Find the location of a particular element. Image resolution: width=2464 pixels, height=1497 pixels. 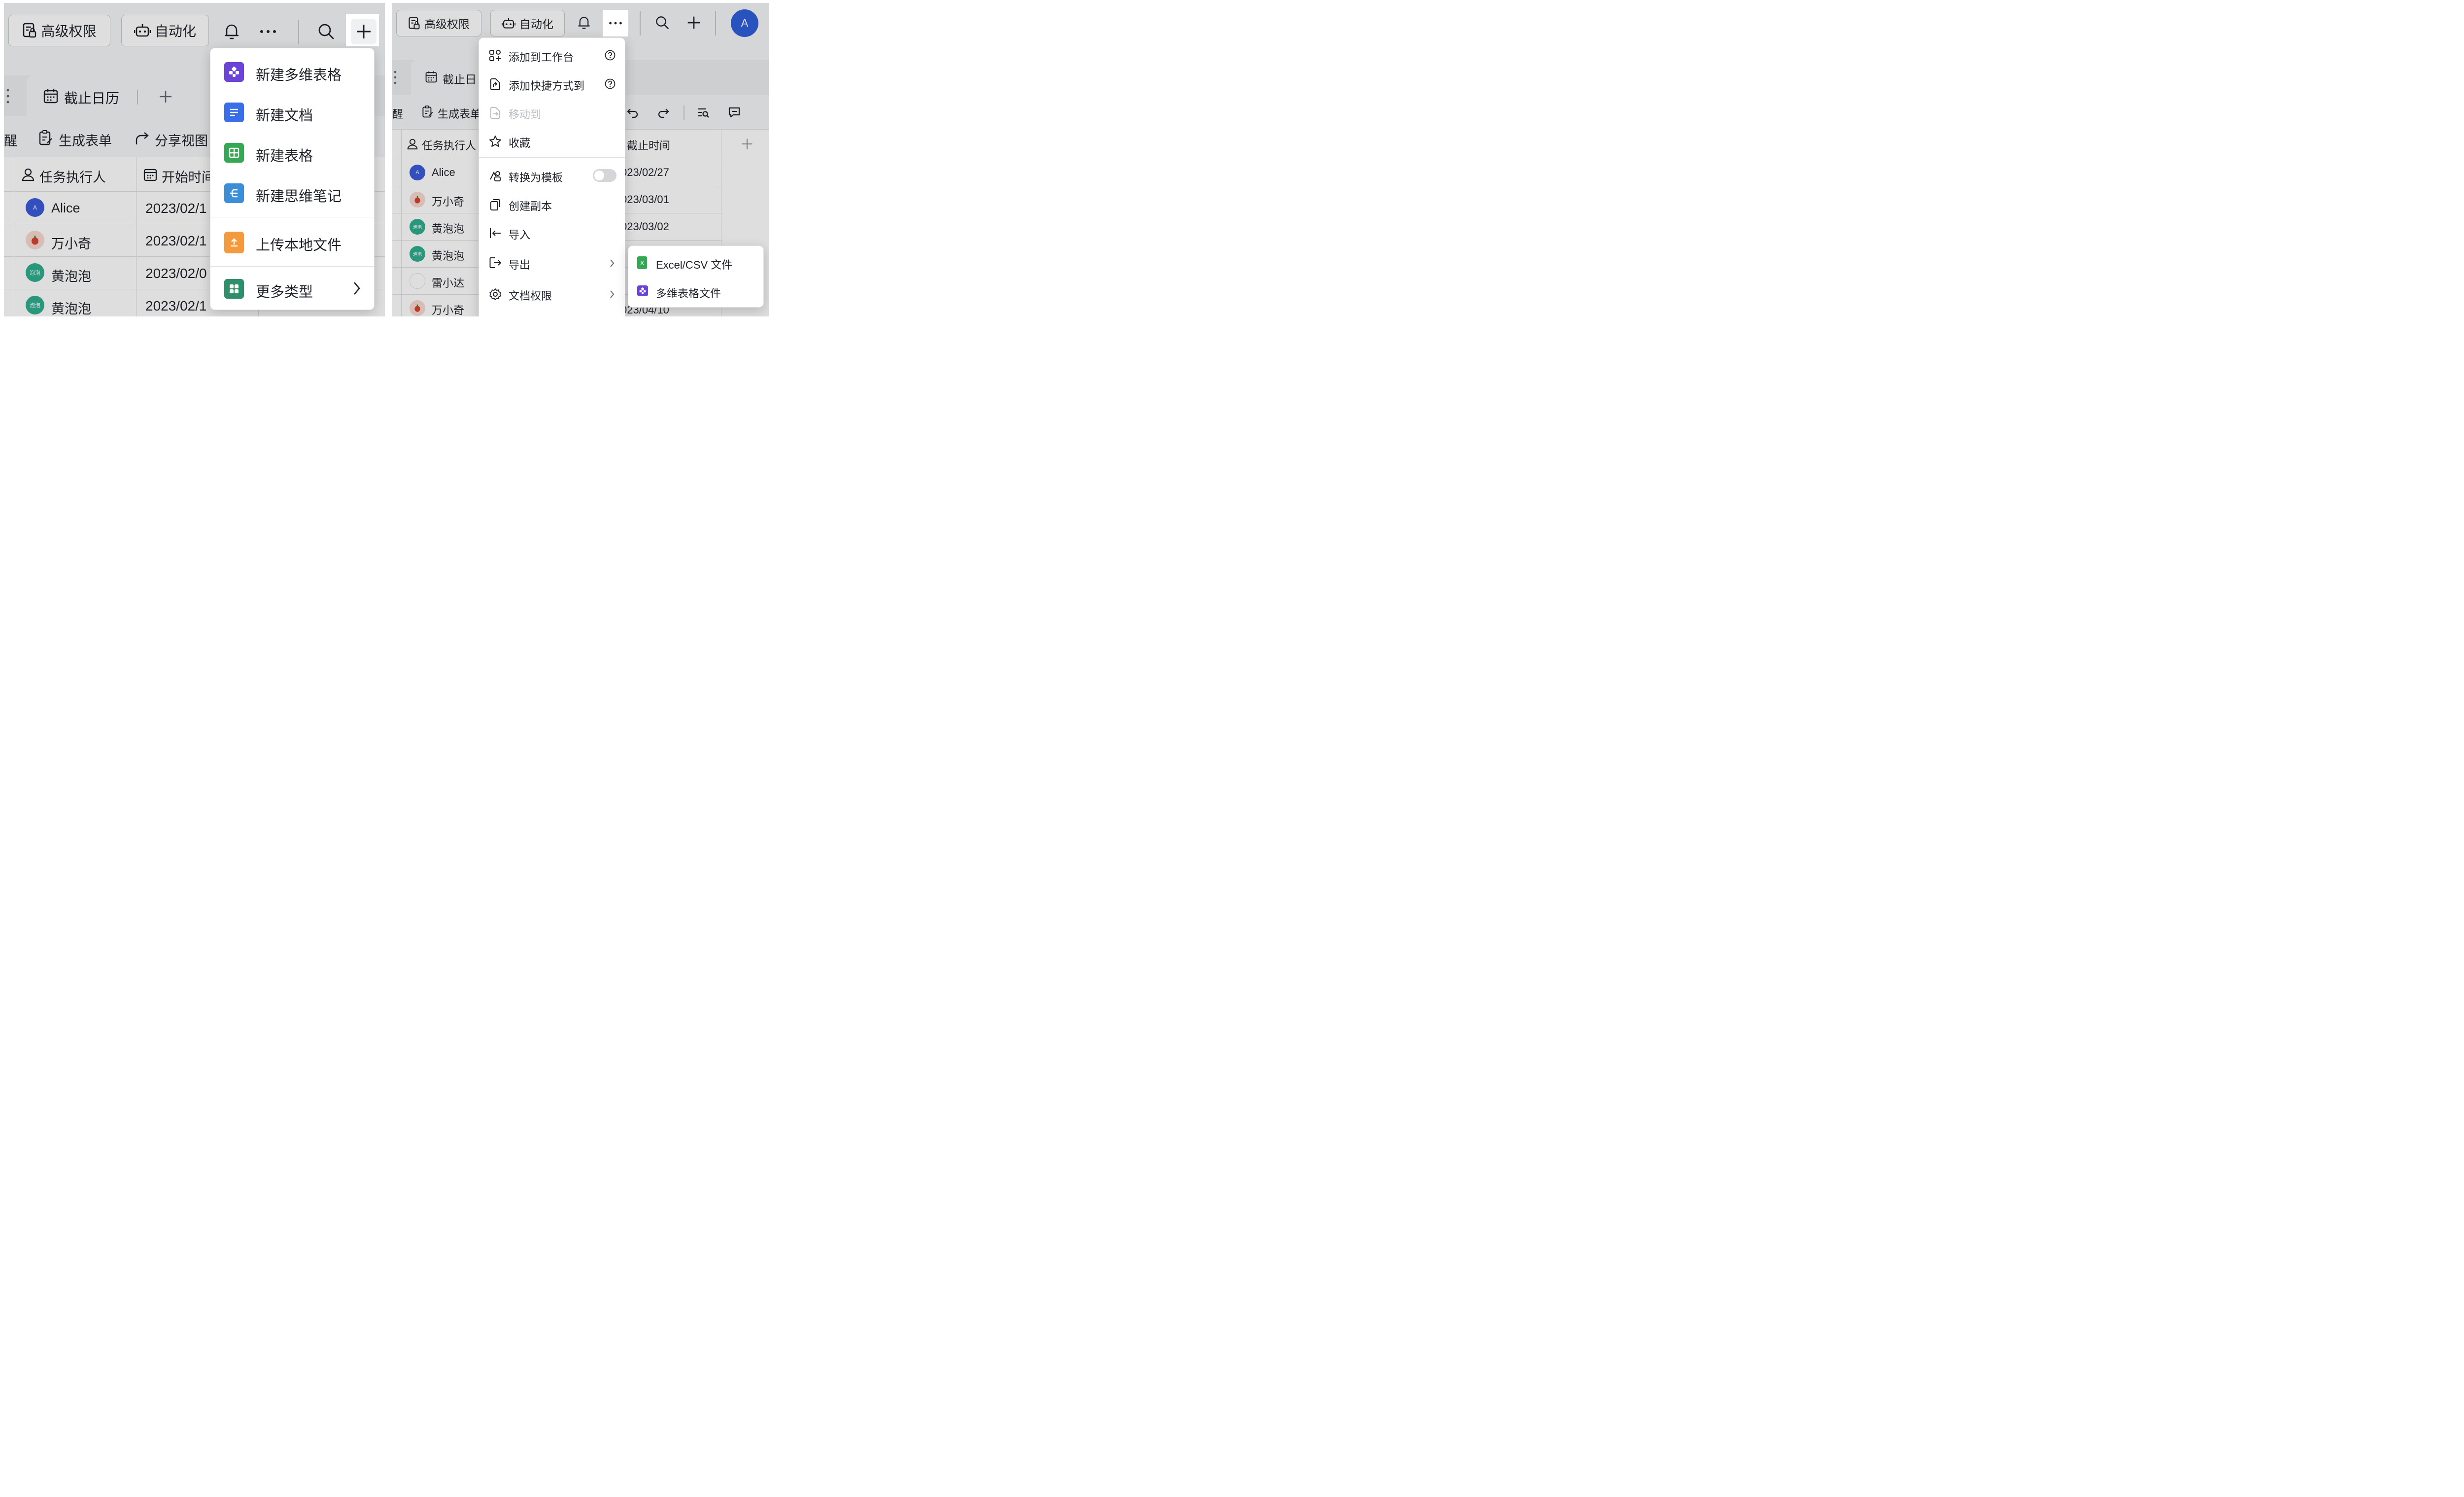

menu-item-move-to: 移动到 is located at coordinates (552, 112).